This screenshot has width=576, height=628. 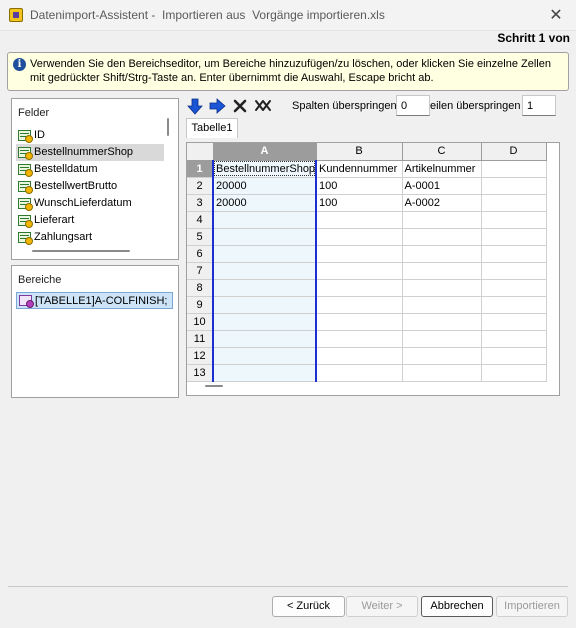 What do you see at coordinates (200, 322) in the screenshot?
I see `row-header: 10` at bounding box center [200, 322].